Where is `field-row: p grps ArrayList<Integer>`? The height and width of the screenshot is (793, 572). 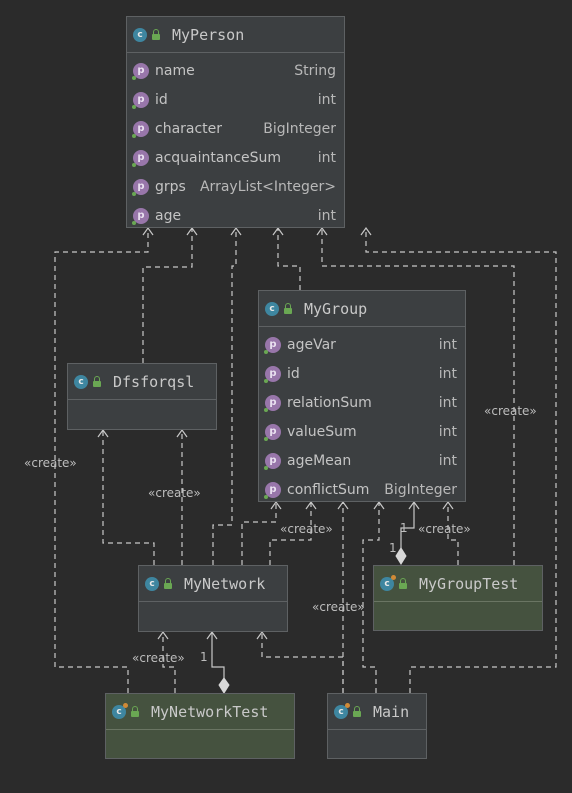 field-row: p grps ArrayList<Integer> is located at coordinates (235, 186).